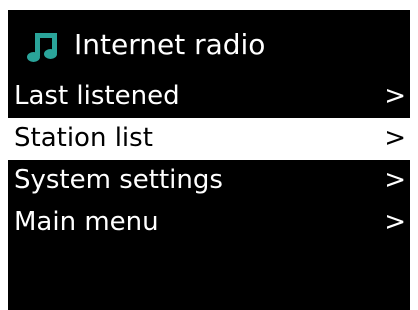 Image resolution: width=418 pixels, height=310 pixels. Describe the element at coordinates (43, 47) in the screenshot. I see `music-note-icon` at that location.